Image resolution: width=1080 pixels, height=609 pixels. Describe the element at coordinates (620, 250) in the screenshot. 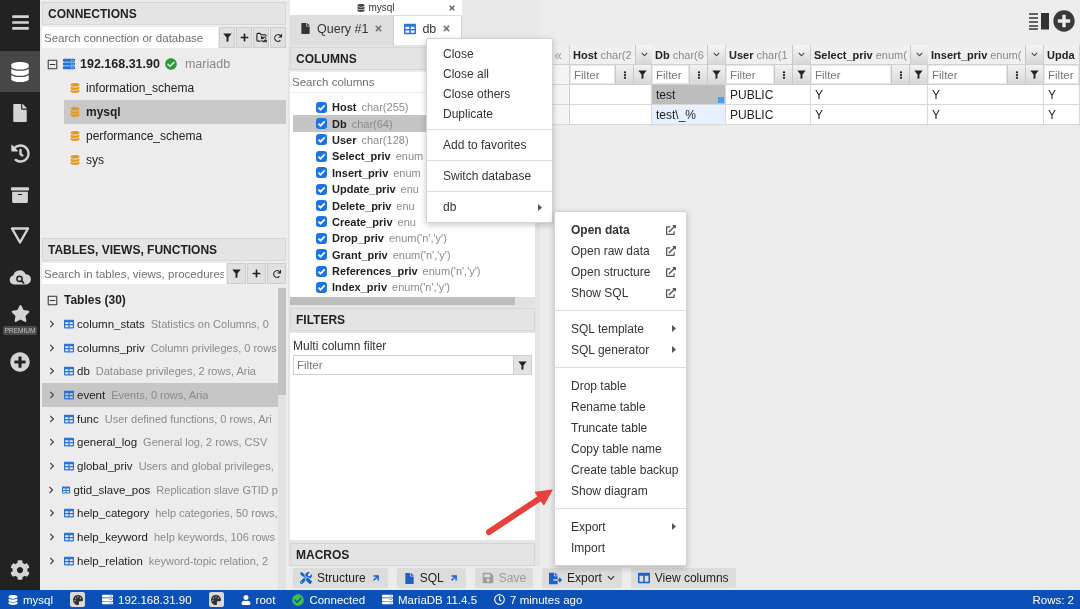

I see `menu-item: Open raw data` at that location.